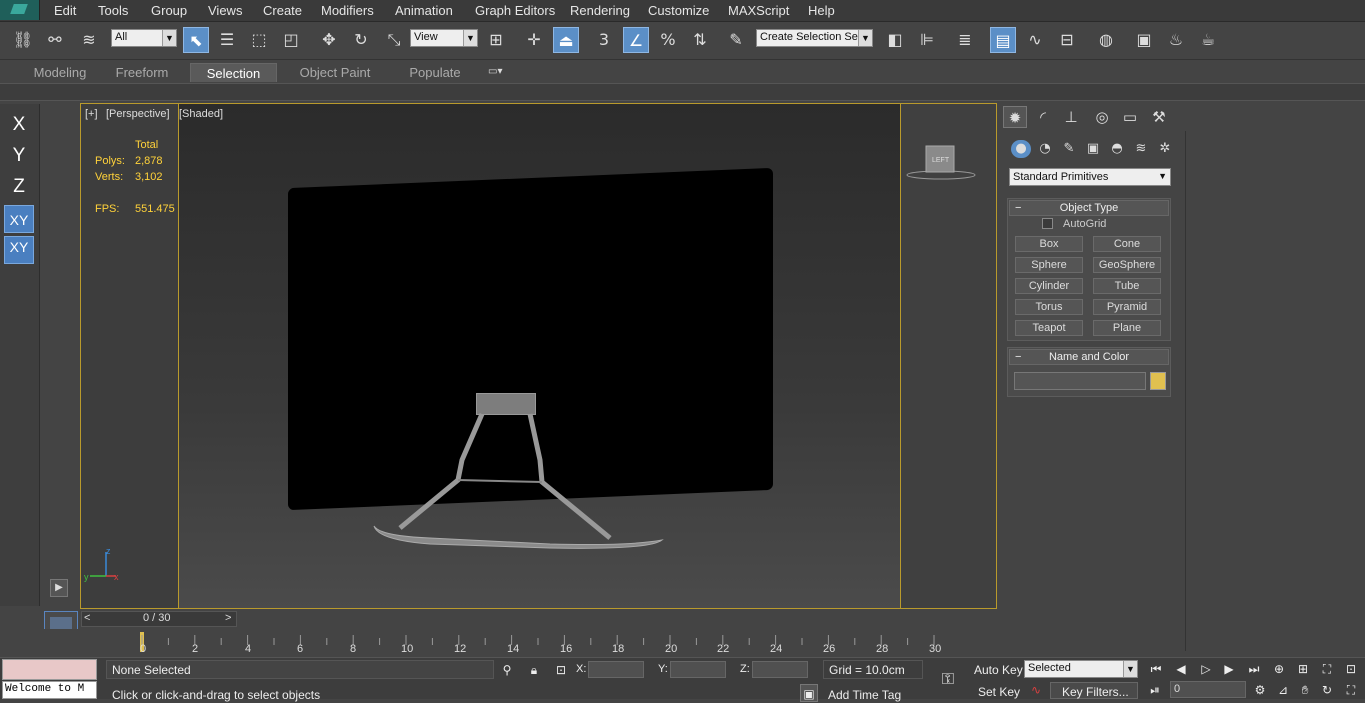  I want to click on go-to-start-icon: ⏮, so click(1156, 669).